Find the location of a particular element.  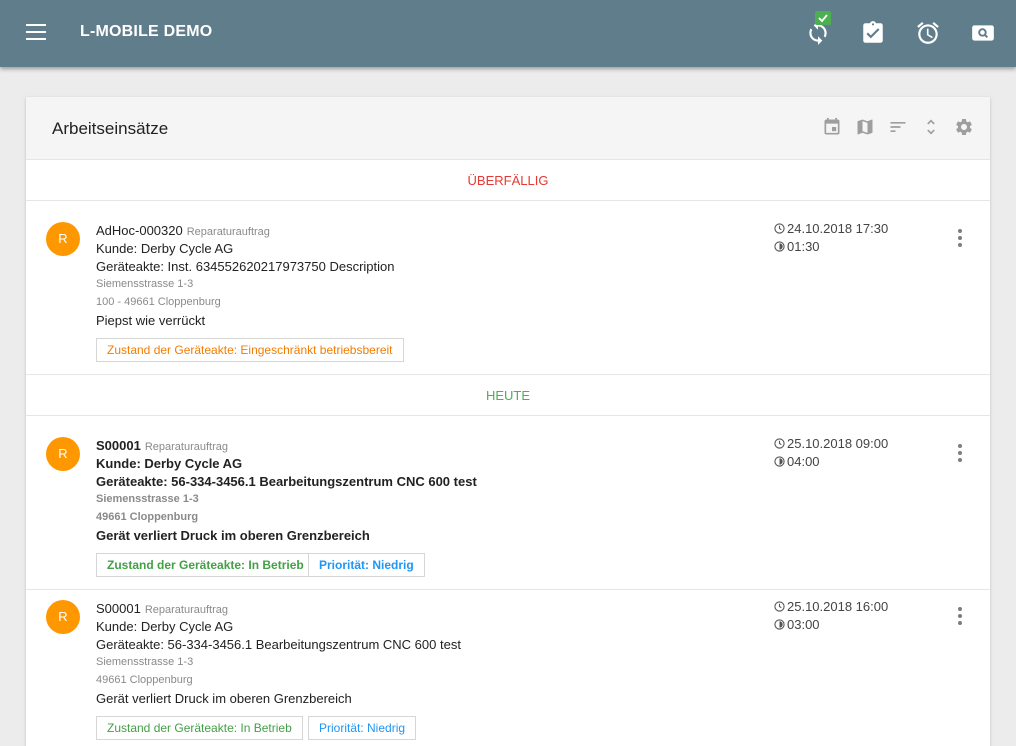

duration: 03:00 is located at coordinates (797, 624).